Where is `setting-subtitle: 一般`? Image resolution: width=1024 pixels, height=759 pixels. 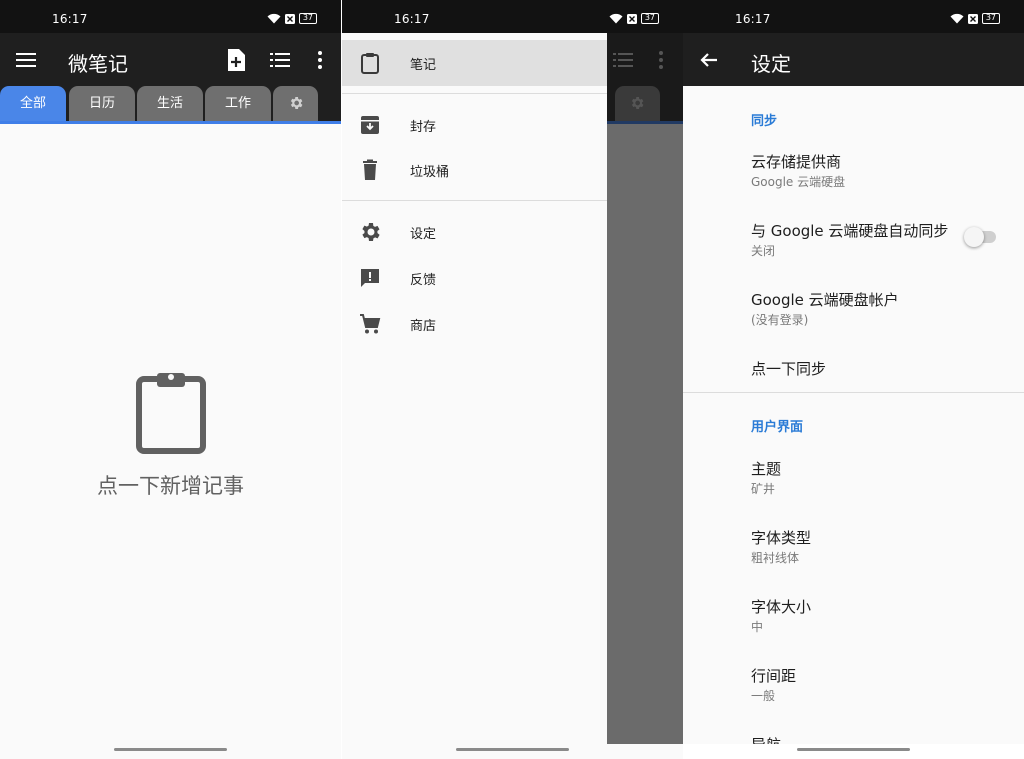
setting-subtitle: 一般 is located at coordinates (763, 696).